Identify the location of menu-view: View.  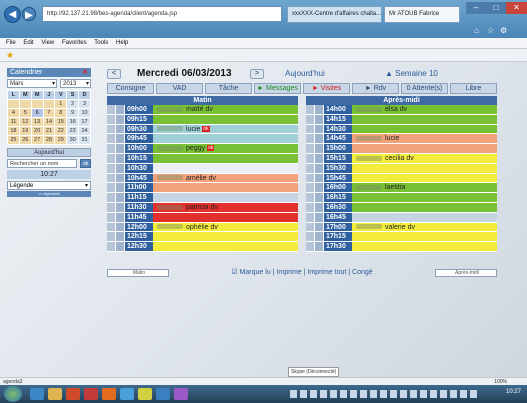
(47, 43).